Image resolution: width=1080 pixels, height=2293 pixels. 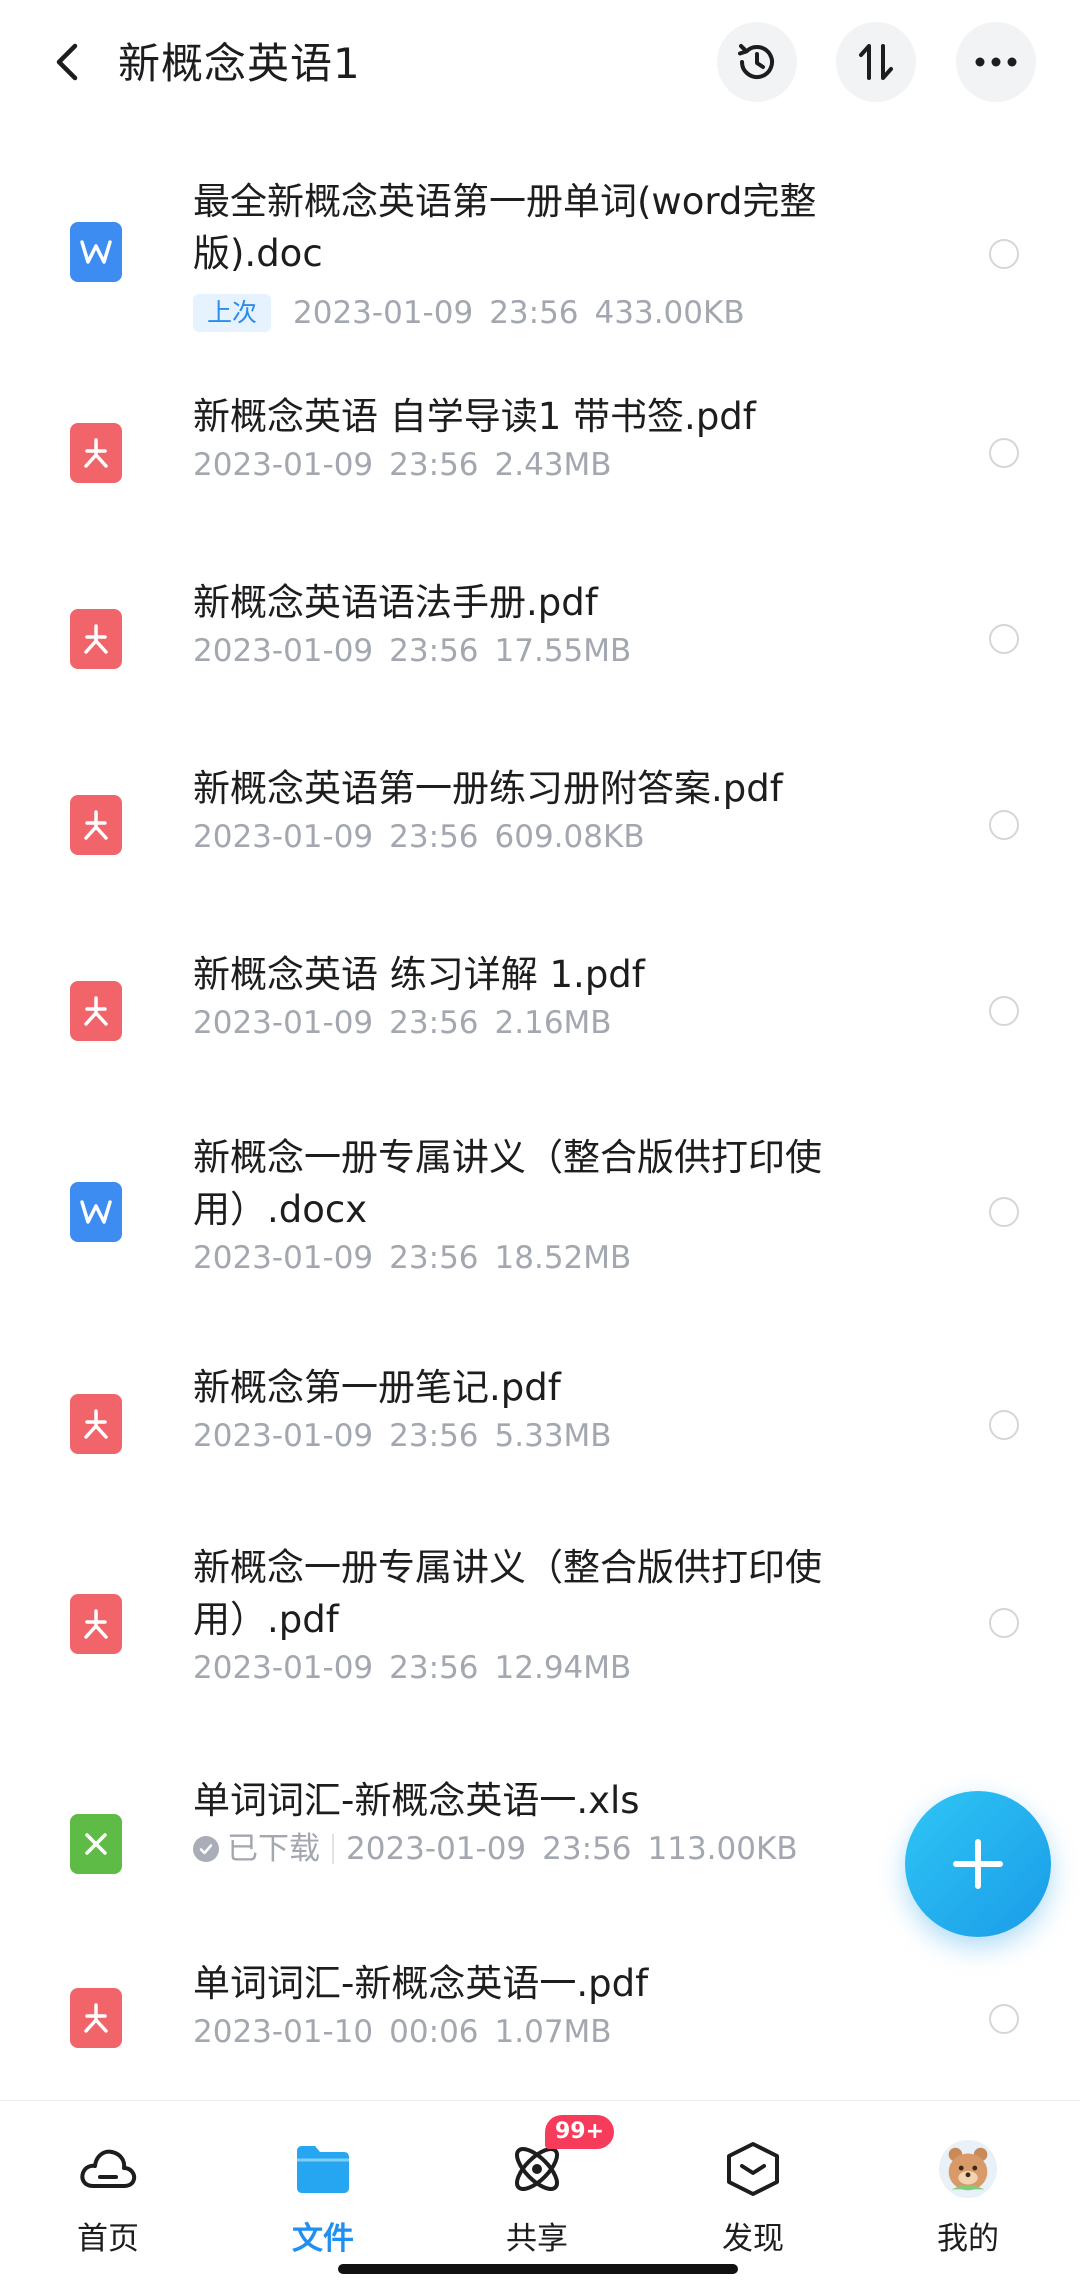 What do you see at coordinates (563, 651) in the screenshot?
I see `file-size: 17.55MB` at bounding box center [563, 651].